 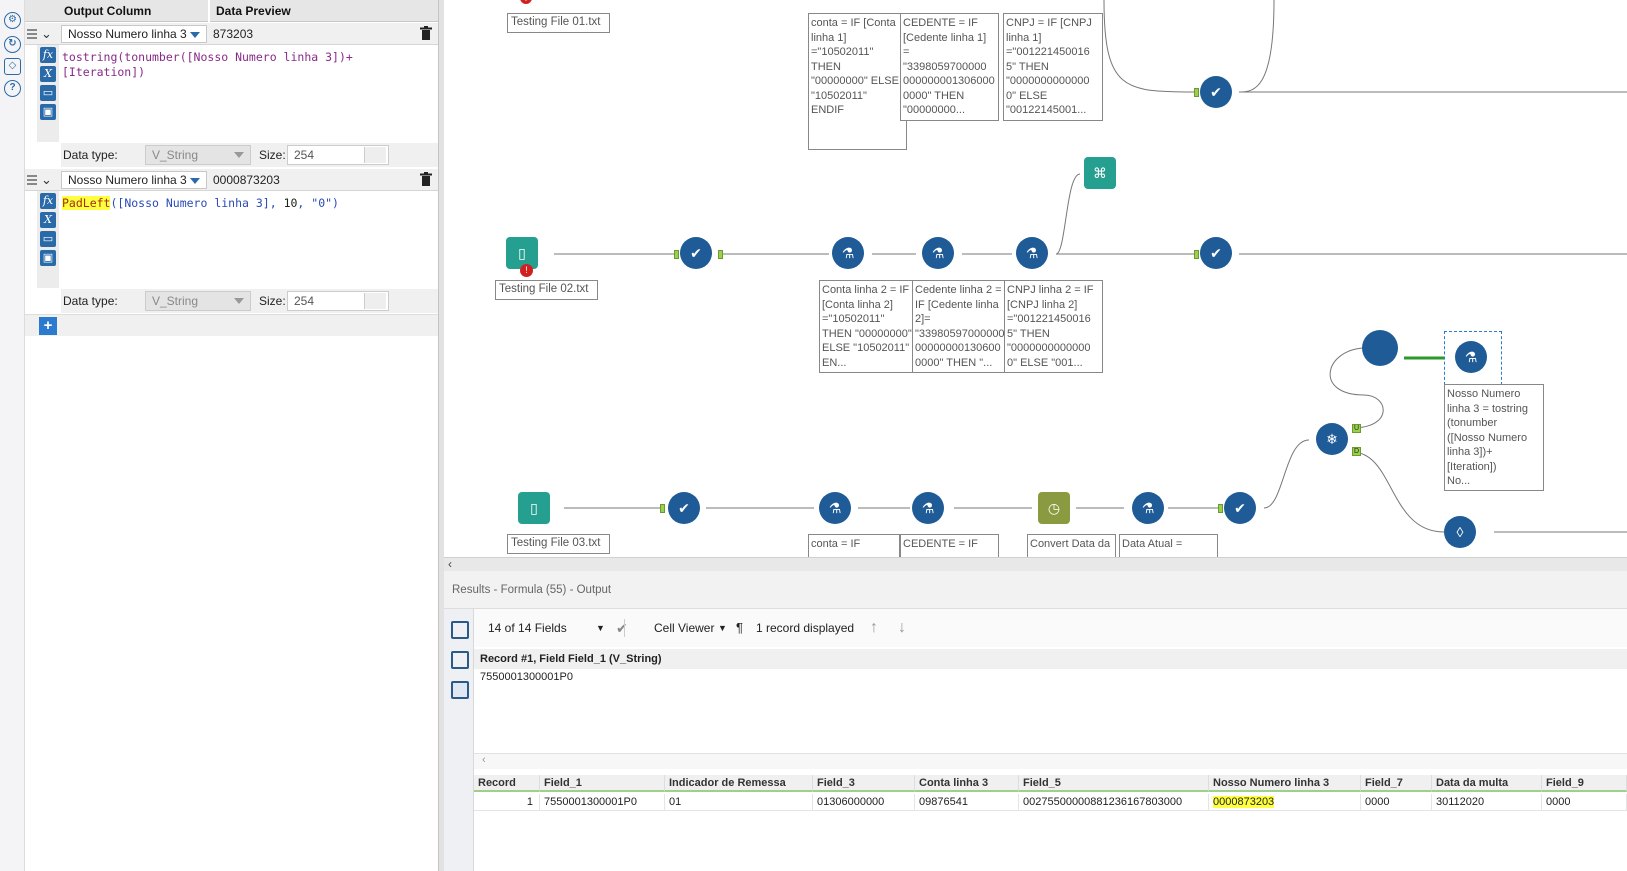 What do you see at coordinates (12, 20) in the screenshot?
I see `gear-icon: ⚙` at bounding box center [12, 20].